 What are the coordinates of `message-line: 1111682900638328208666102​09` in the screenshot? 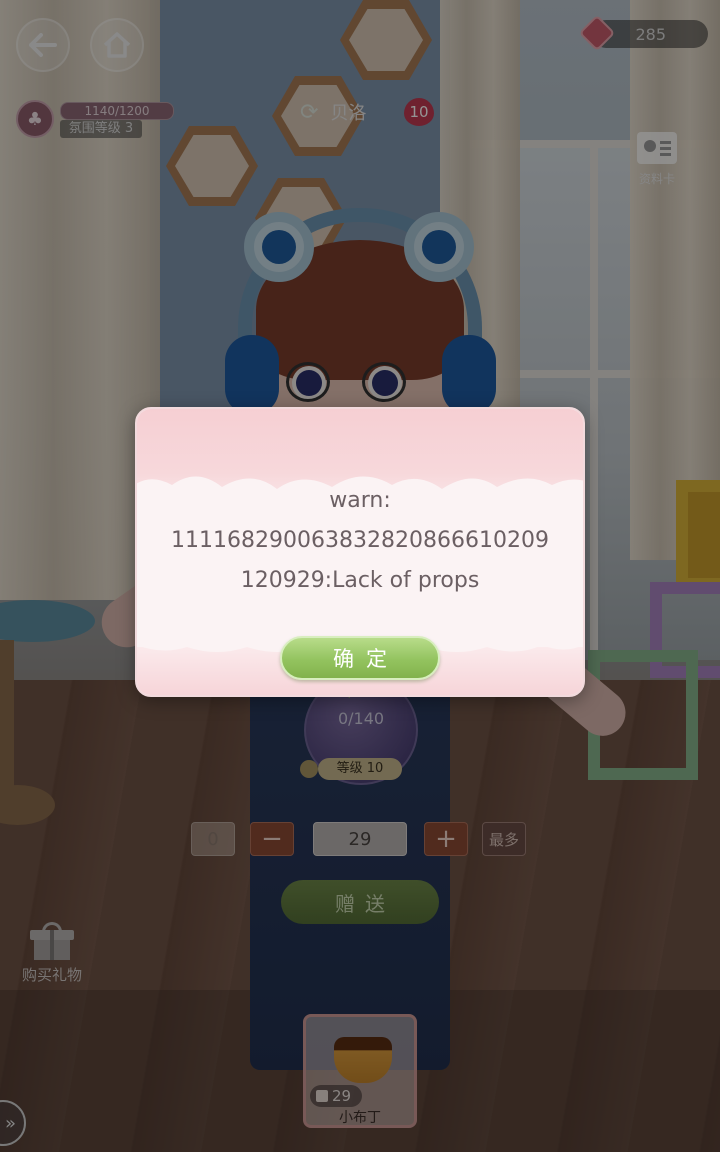 It's located at (360, 540).